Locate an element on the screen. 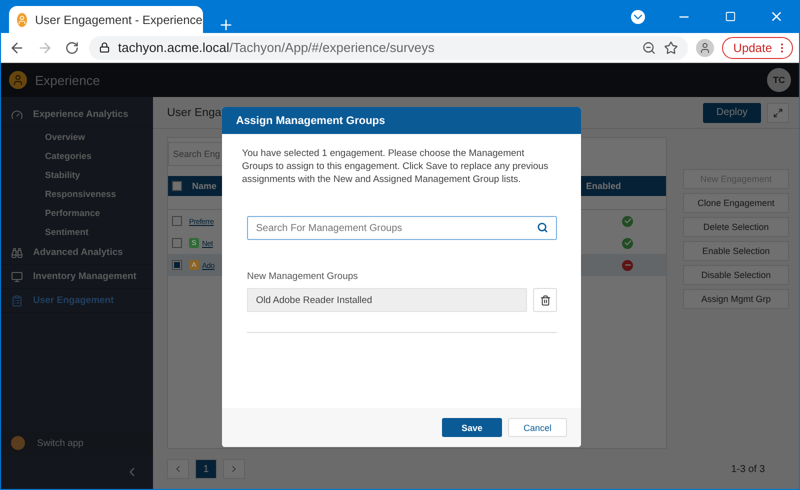 The height and width of the screenshot is (490, 800). save-button: Save is located at coordinates (472, 427).